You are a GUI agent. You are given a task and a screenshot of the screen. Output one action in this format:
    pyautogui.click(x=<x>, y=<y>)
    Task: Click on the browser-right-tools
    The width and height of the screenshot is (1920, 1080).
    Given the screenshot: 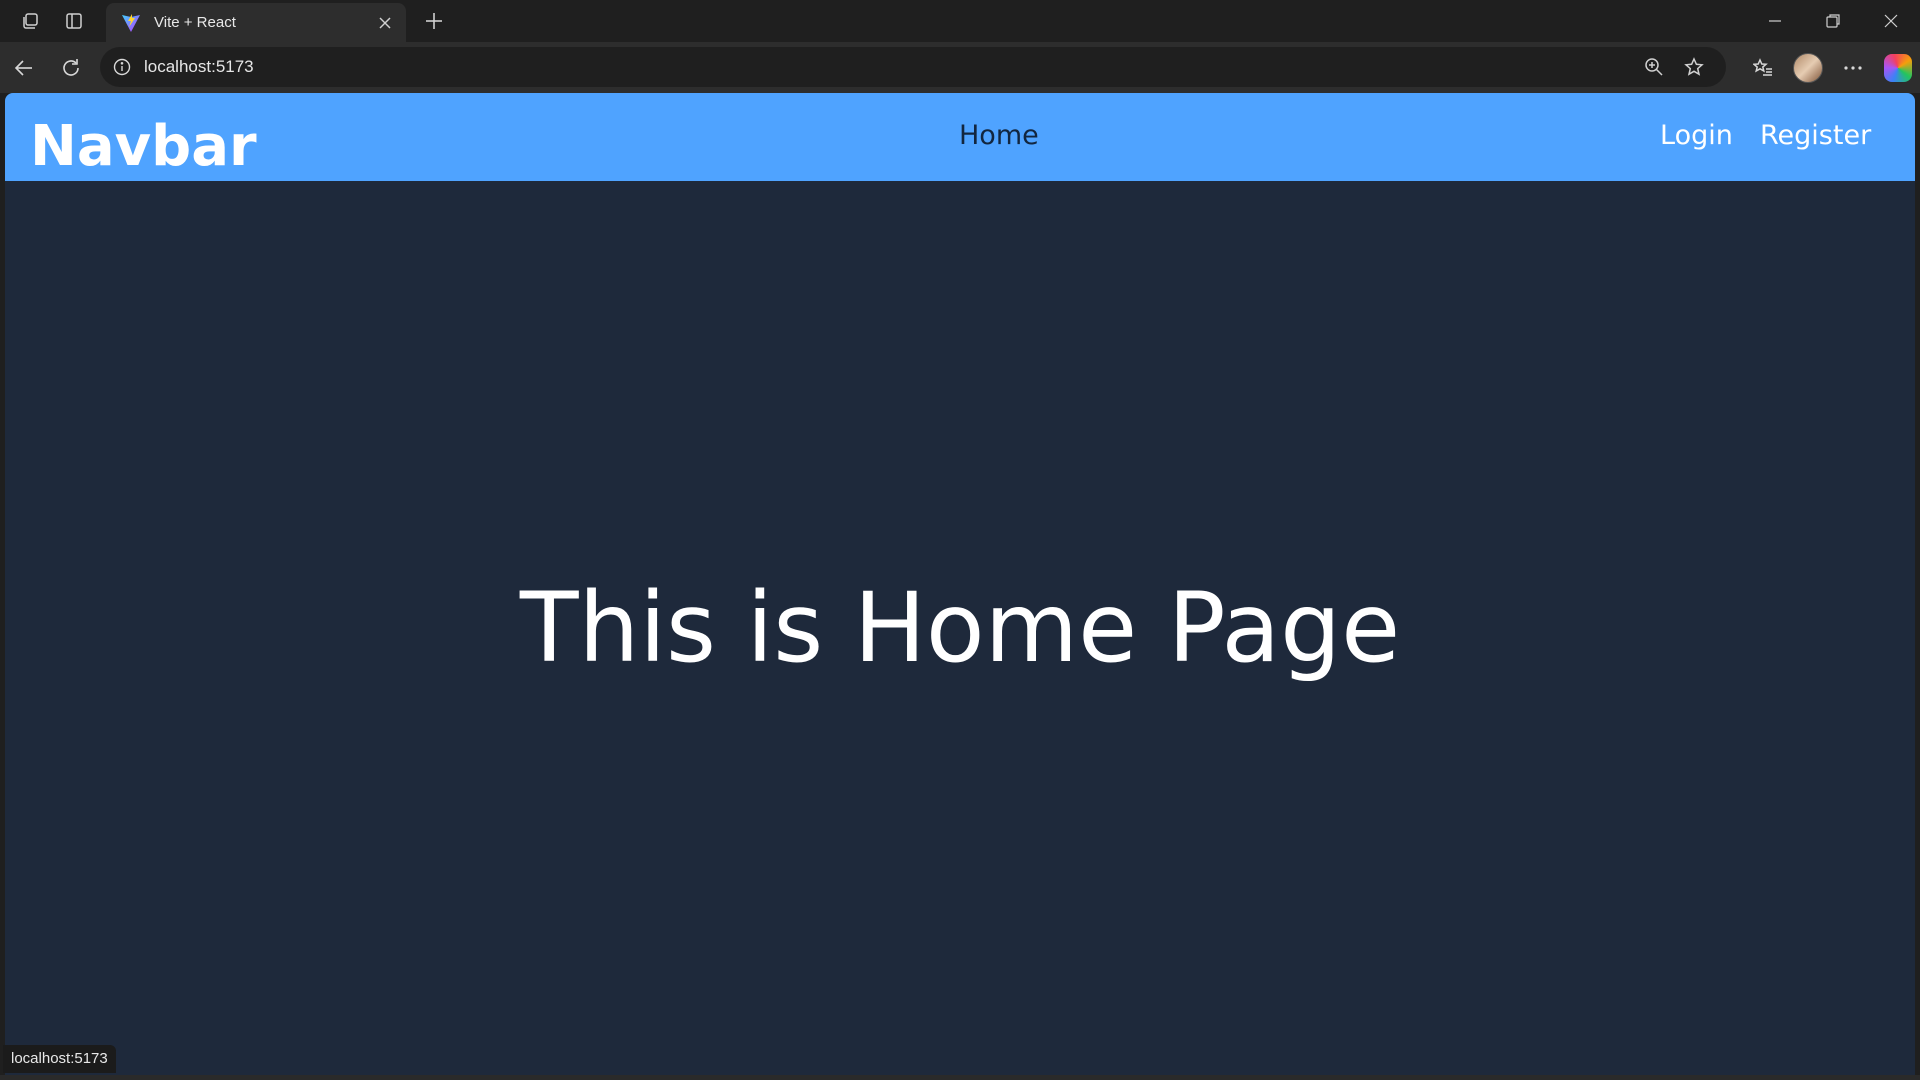 What is the action you would take?
    pyautogui.click(x=1830, y=67)
    